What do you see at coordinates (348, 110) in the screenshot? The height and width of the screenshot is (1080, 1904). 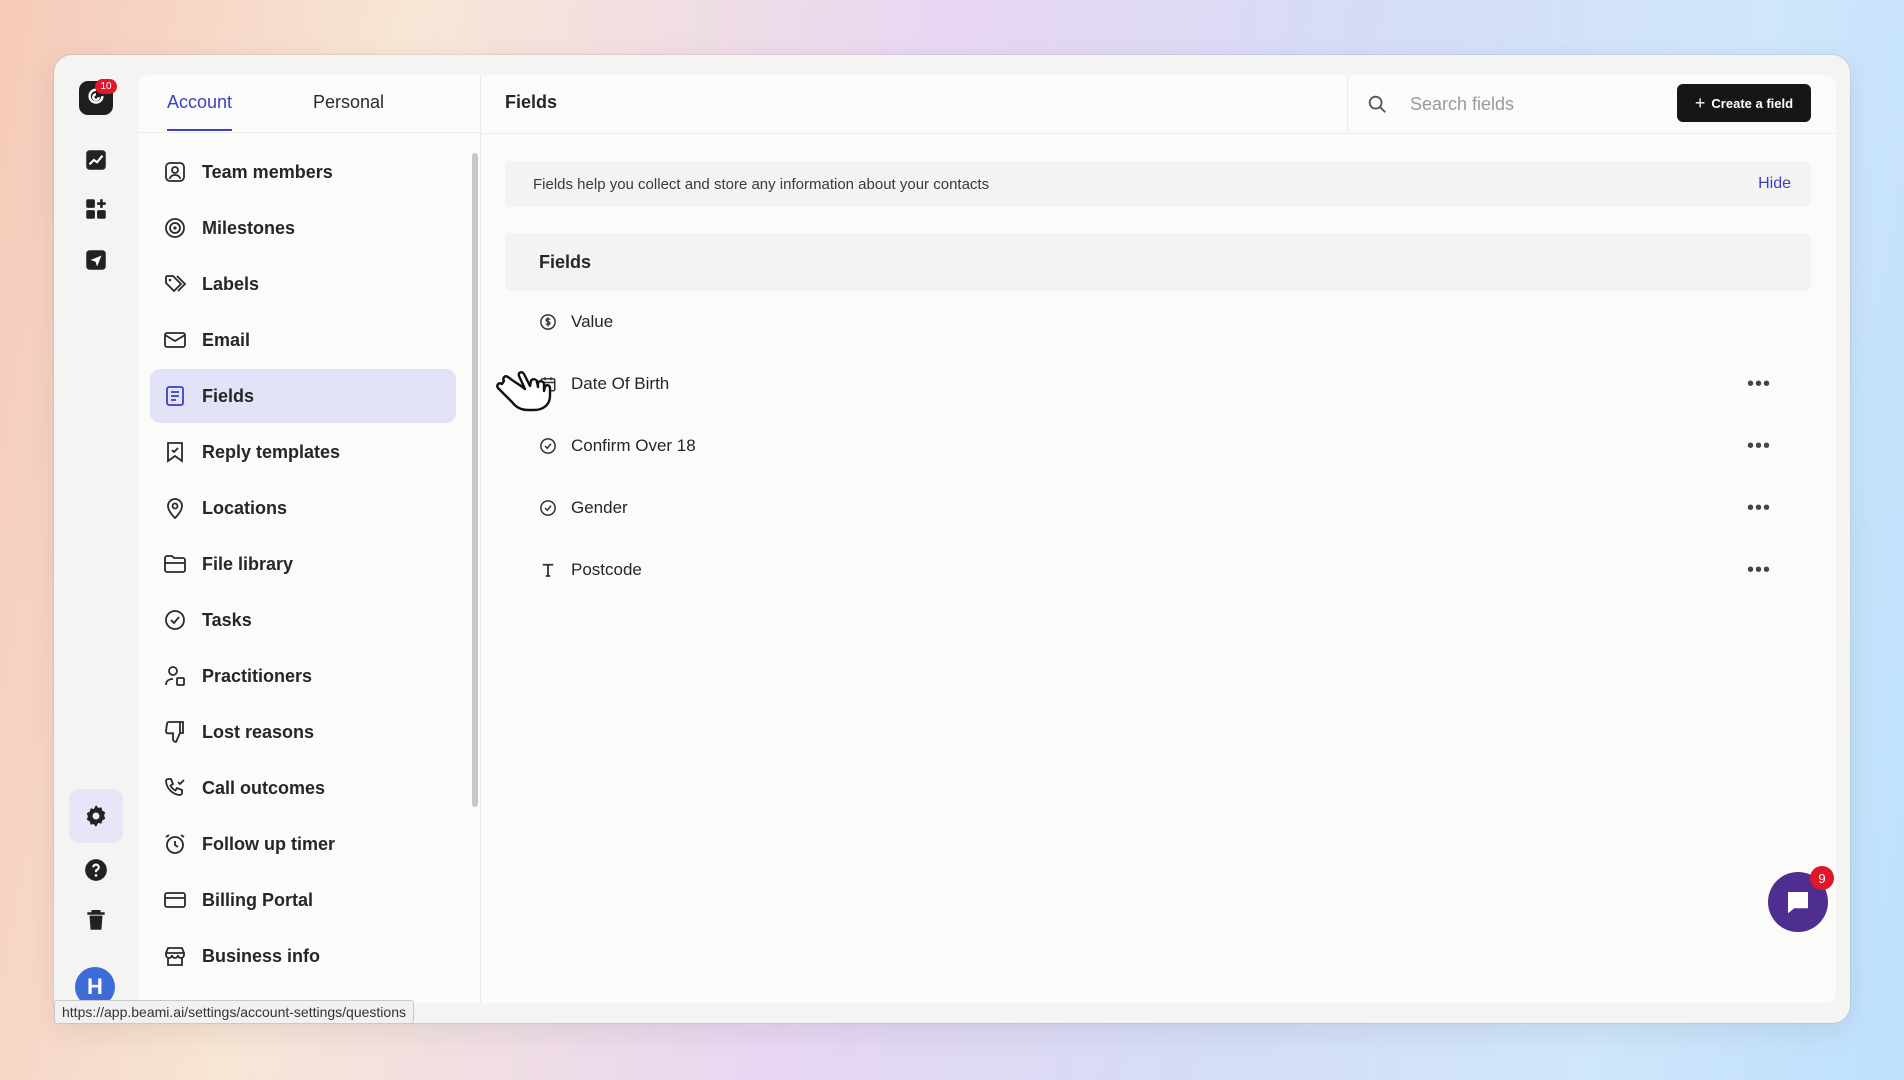 I see `tab-personal: Personal` at bounding box center [348, 110].